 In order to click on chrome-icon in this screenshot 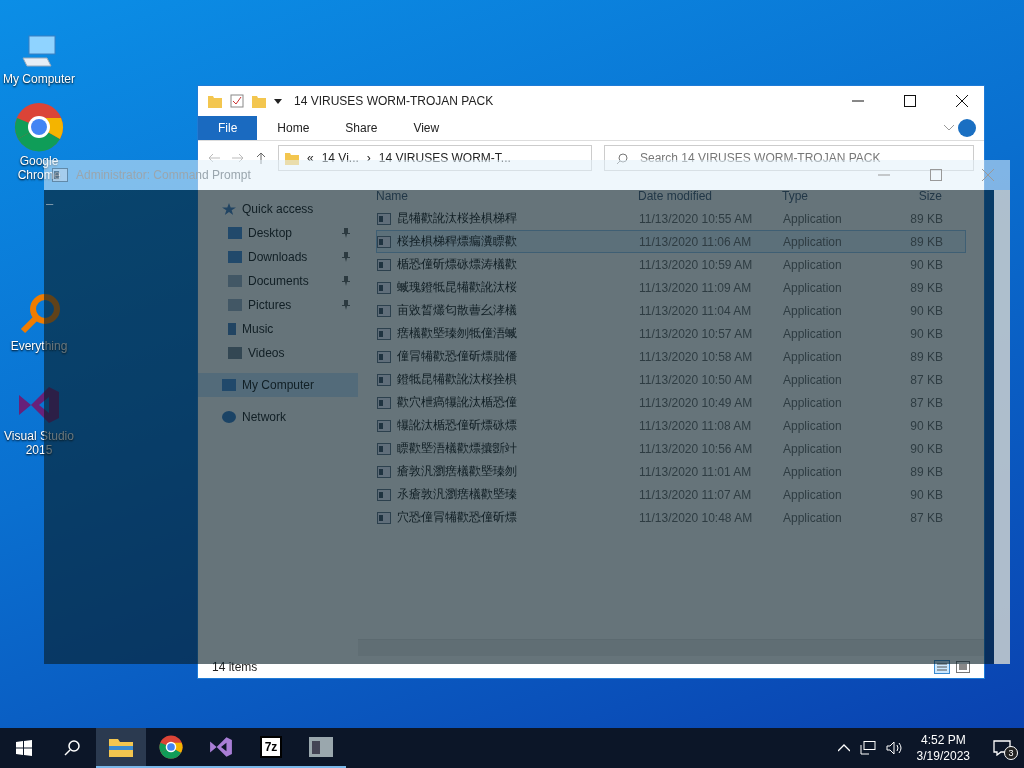, I will do `click(39, 127)`.